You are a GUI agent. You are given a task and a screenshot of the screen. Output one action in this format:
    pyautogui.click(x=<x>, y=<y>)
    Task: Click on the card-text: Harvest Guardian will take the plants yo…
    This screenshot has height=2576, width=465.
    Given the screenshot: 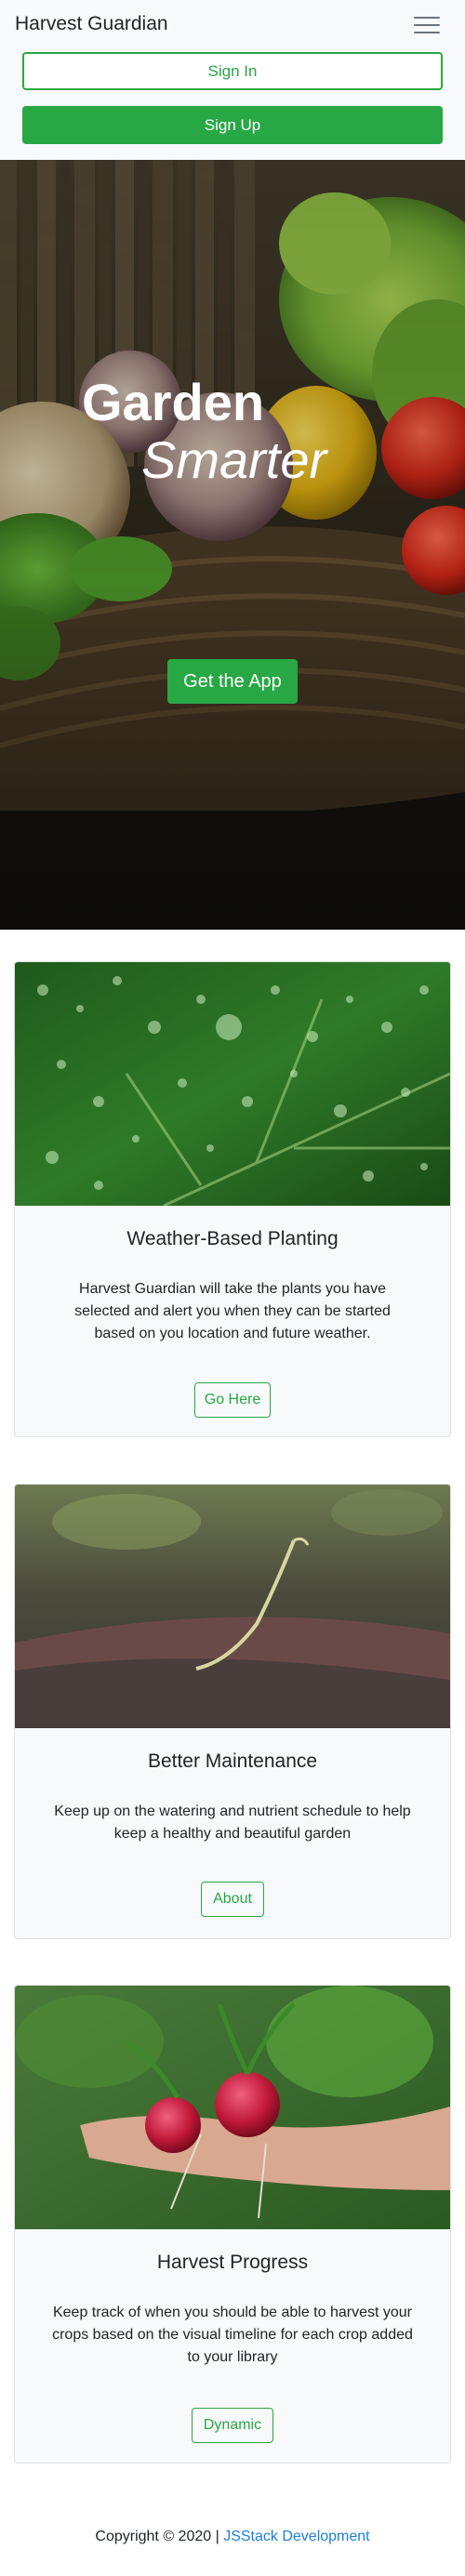 What is the action you would take?
    pyautogui.click(x=232, y=1311)
    